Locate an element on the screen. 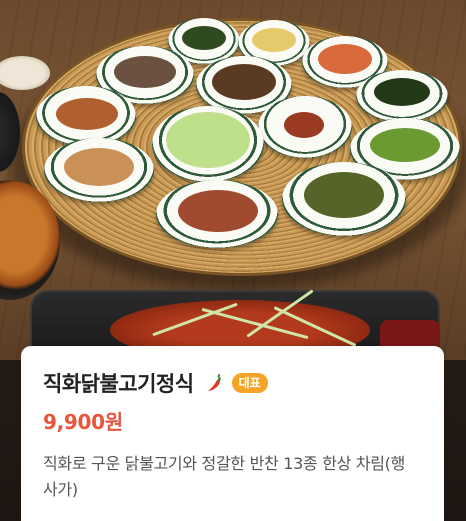 Image resolution: width=466 pixels, height=521 pixels. menu-name: 직화닭불고기정식 is located at coordinates (118, 384).